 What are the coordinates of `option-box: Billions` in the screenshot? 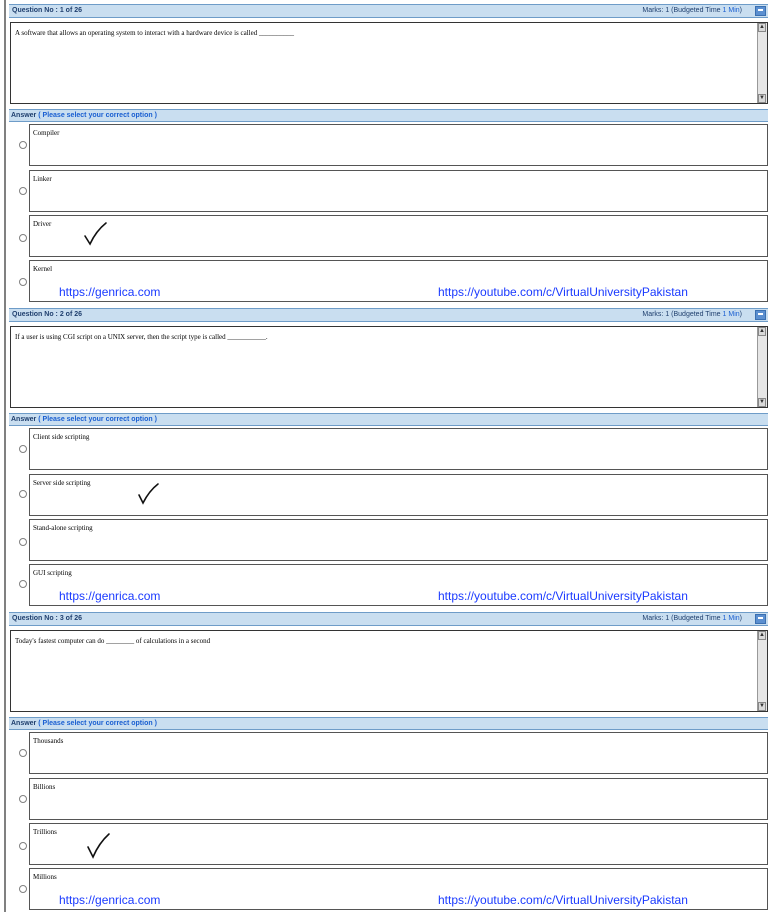 It's located at (398, 799).